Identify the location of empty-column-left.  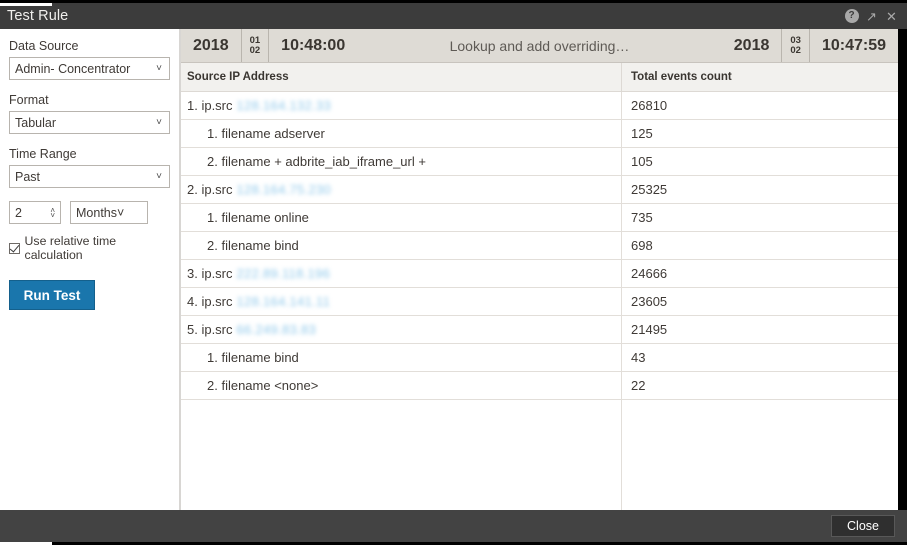
(401, 455).